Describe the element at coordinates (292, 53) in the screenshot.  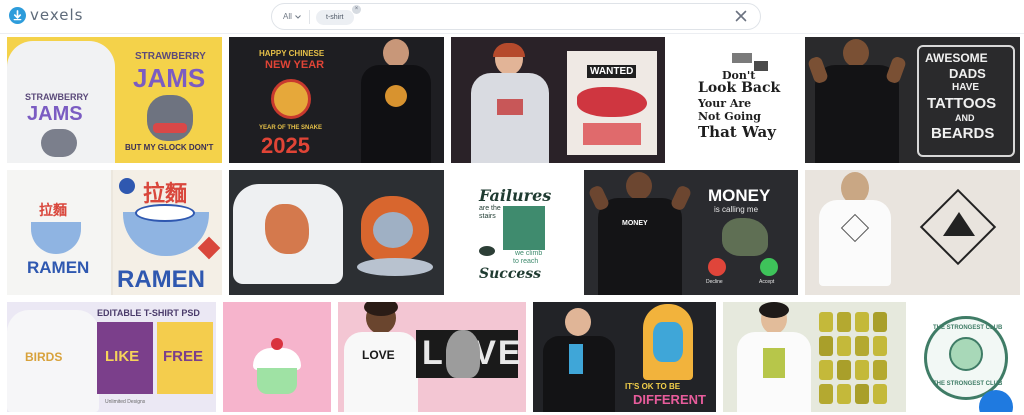
I see `design-text: HAPPY CHINESE` at that location.